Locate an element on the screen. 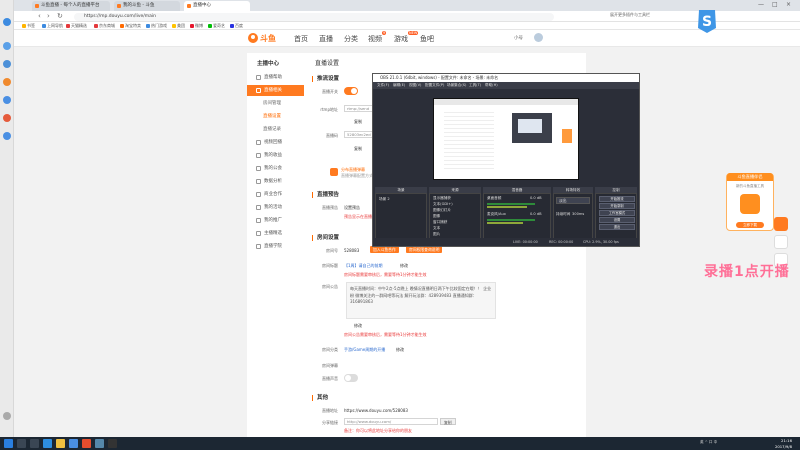  copy-share-button: 复制 is located at coordinates (448, 421).